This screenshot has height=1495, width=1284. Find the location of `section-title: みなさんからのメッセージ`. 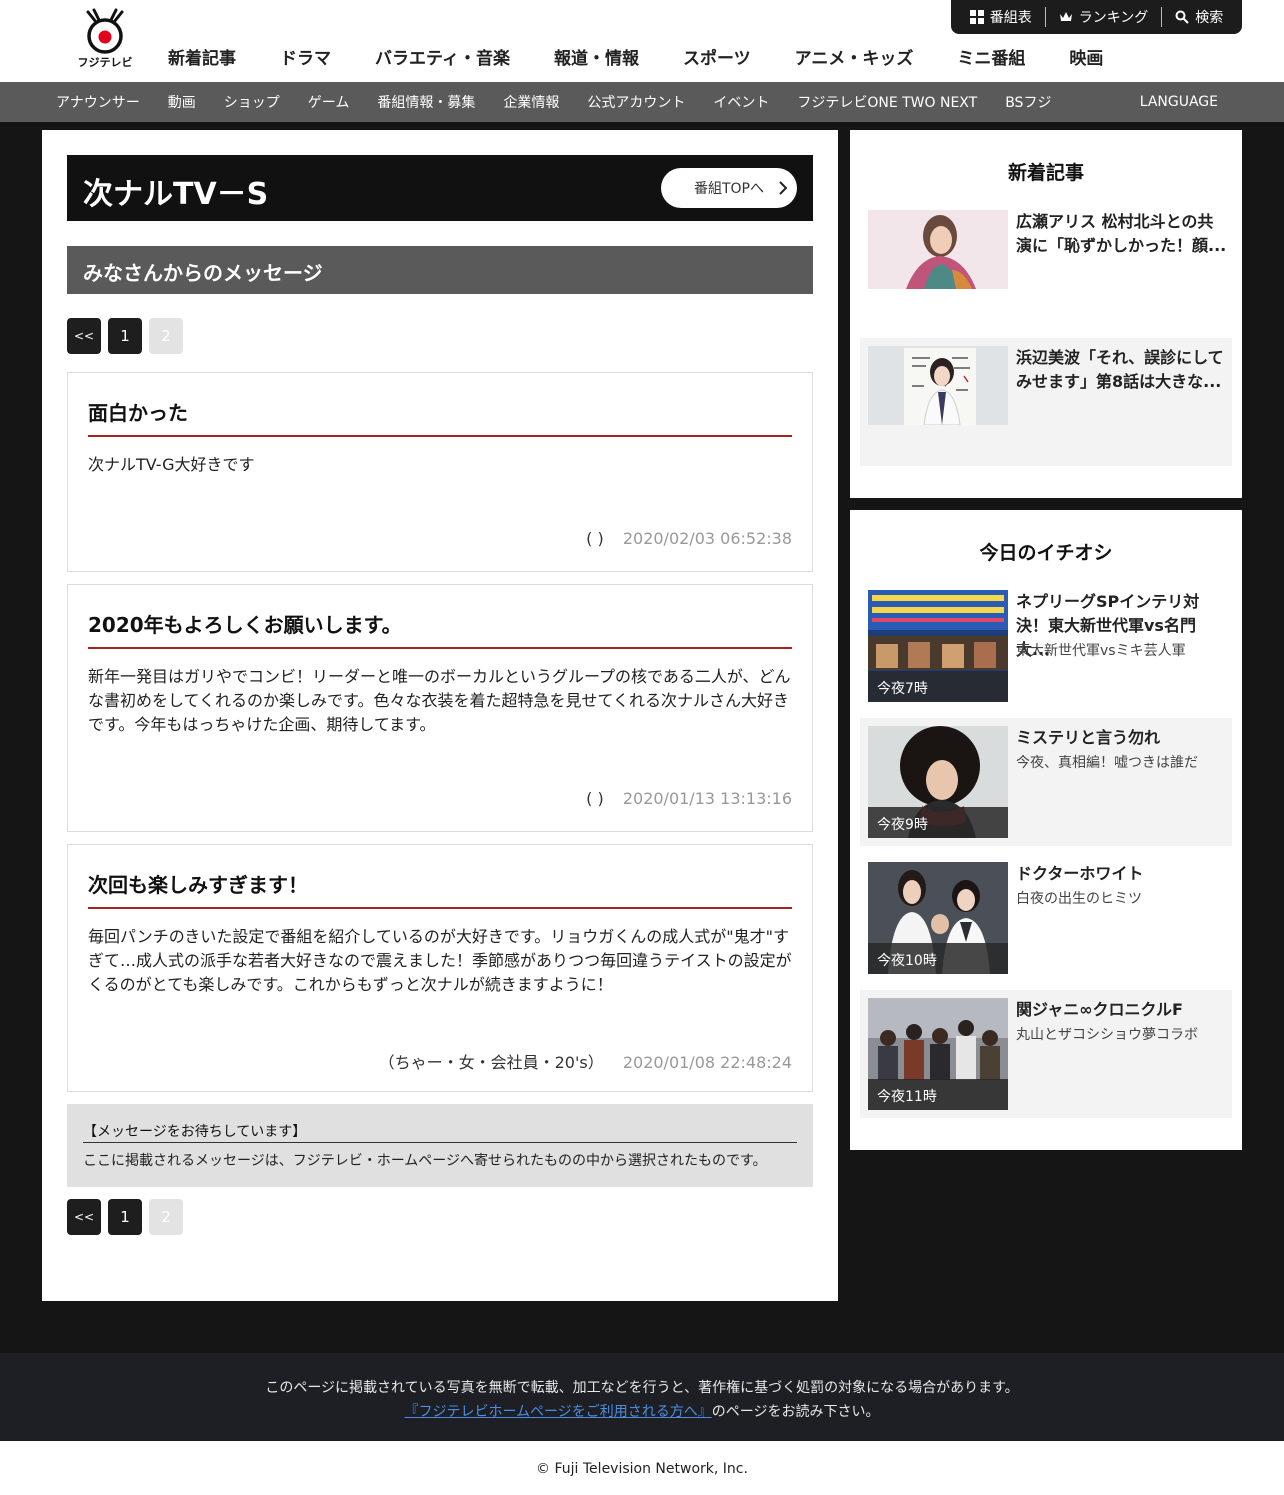

section-title: みなさんからのメッセージ is located at coordinates (203, 273).